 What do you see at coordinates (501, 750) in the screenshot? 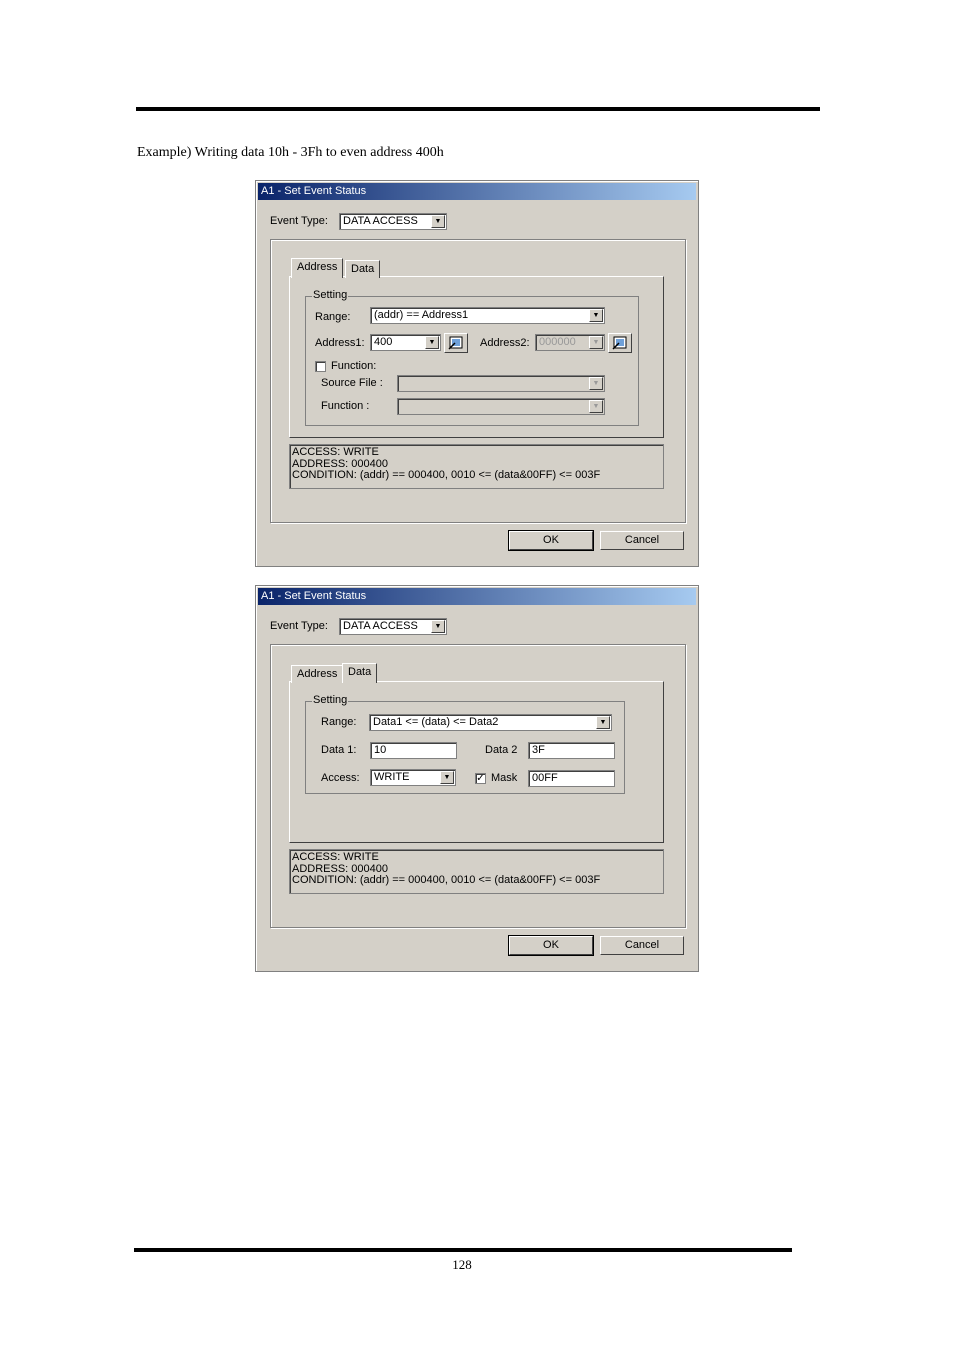
I see `data2-label: Data 2` at bounding box center [501, 750].